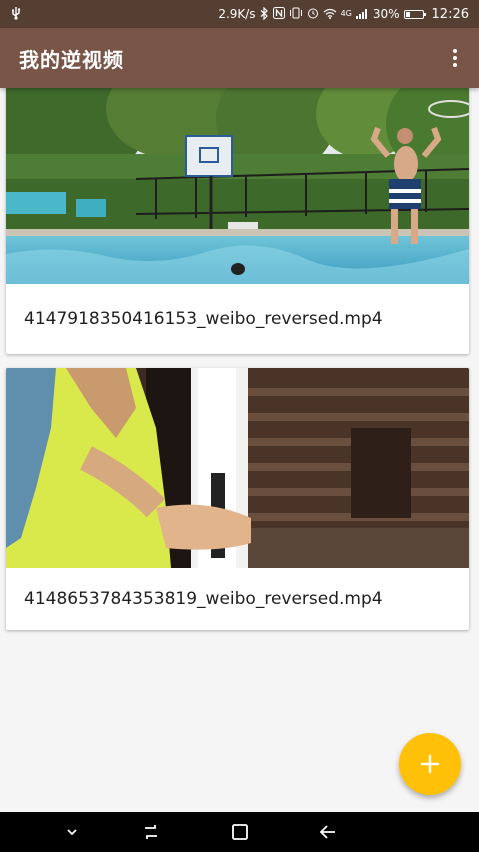 Image resolution: width=479 pixels, height=852 pixels. What do you see at coordinates (330, 14) in the screenshot?
I see `wifi-icon` at bounding box center [330, 14].